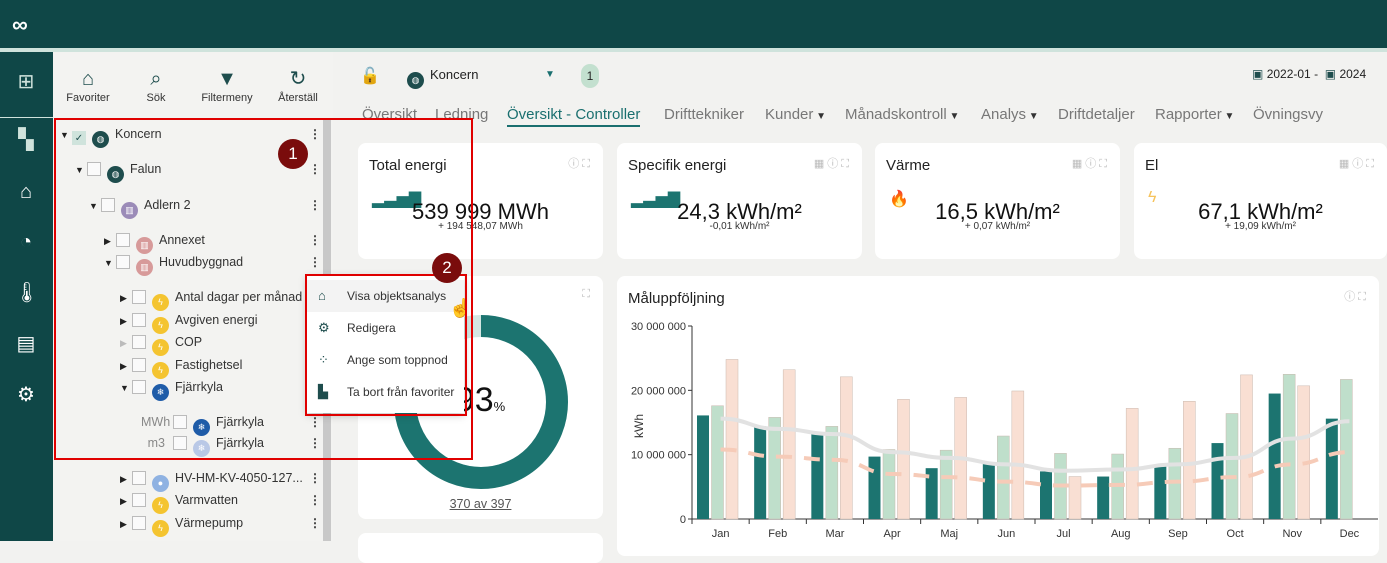 The height and width of the screenshot is (563, 1387). Describe the element at coordinates (20, 25) in the screenshot. I see `infinity-logo: ∞` at that location.